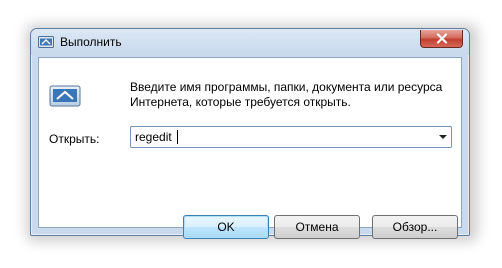 The image size is (502, 268). Describe the element at coordinates (240, 102) in the screenshot. I see `description-line-2: Интернета, которые требуется открыть.` at that location.